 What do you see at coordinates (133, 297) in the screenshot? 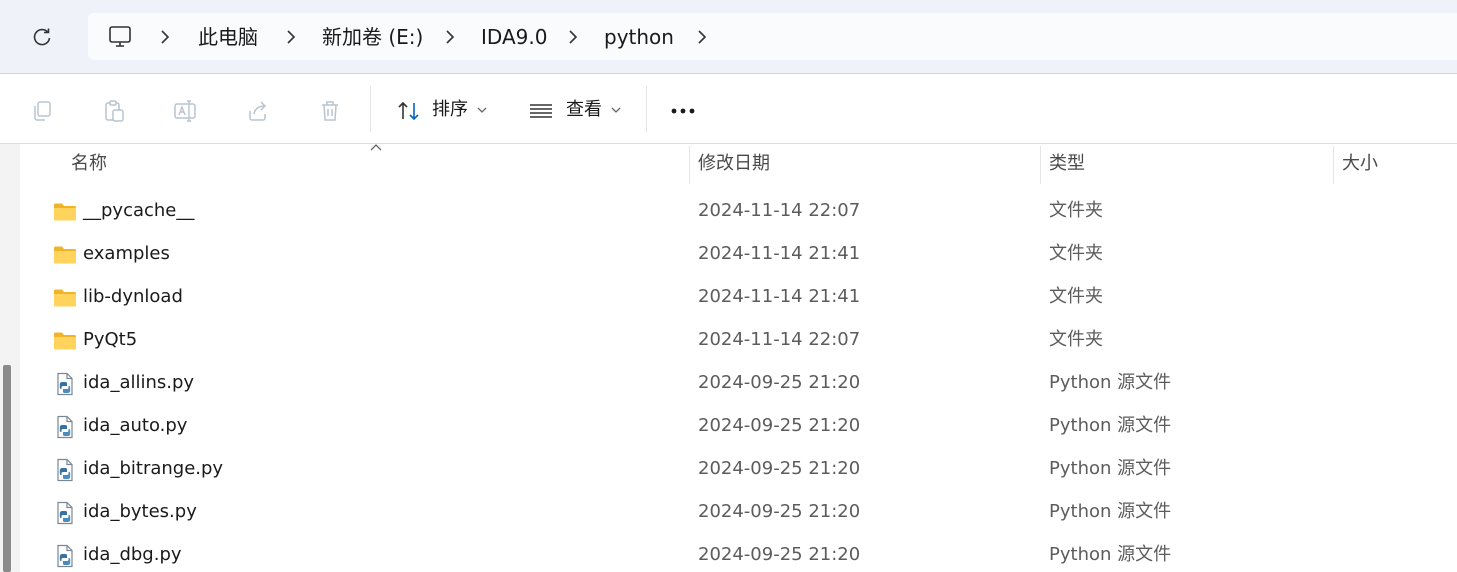
I see `file-name: lib-dynload` at bounding box center [133, 297].